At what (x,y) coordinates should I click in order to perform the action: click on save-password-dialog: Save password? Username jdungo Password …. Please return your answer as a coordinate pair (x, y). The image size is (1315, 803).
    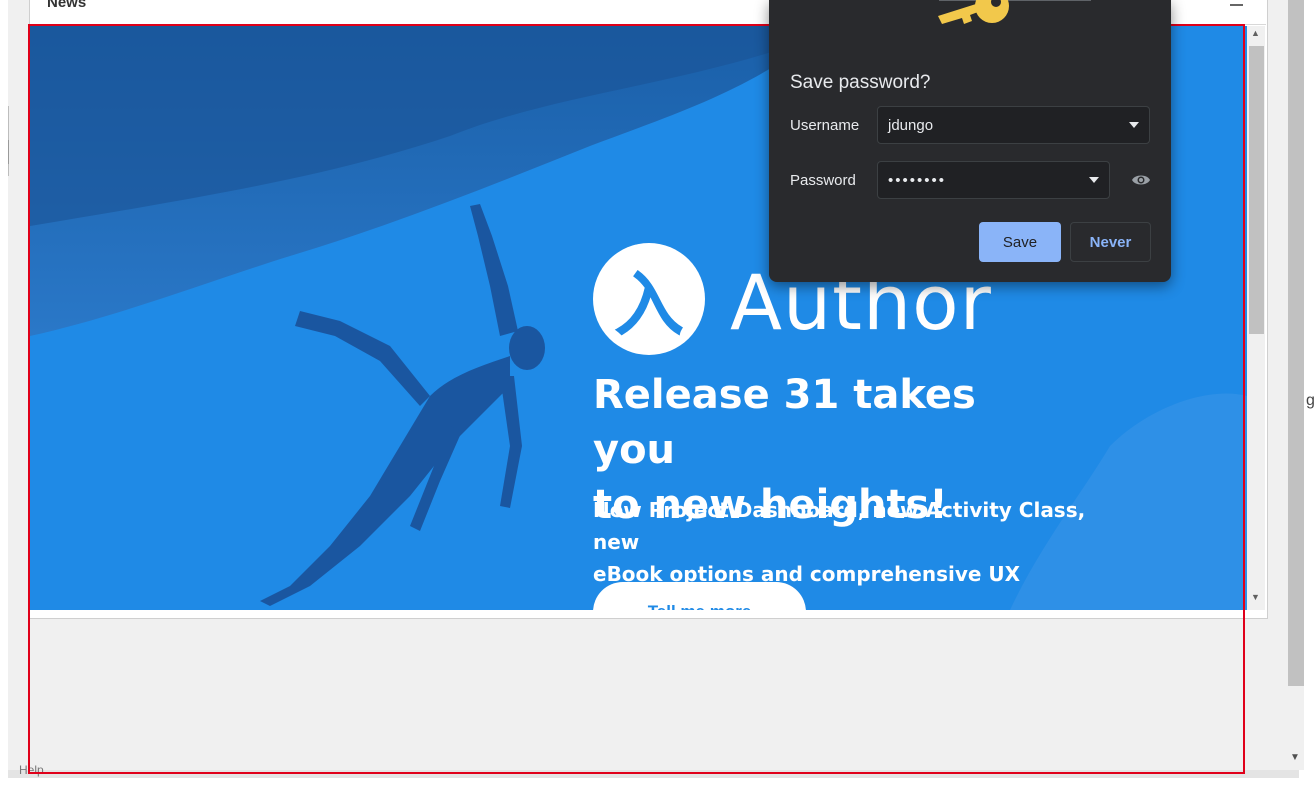
    Looking at the image, I should click on (970, 141).